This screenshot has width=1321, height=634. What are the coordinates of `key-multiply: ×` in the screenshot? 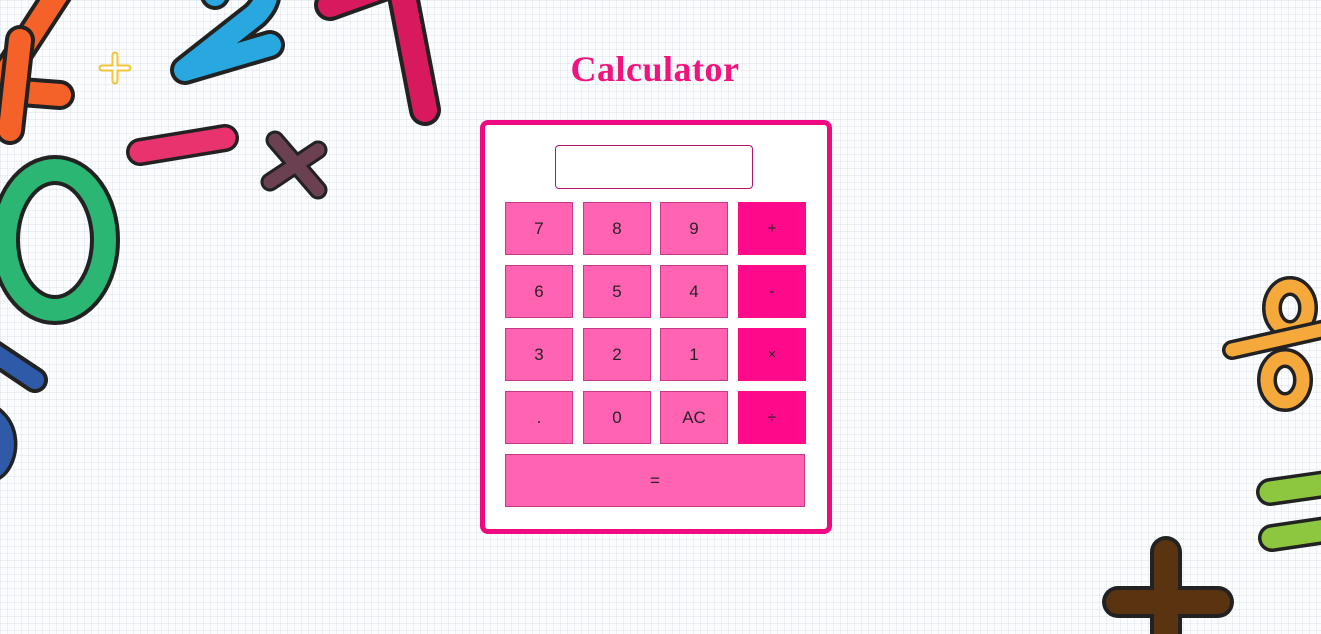 It's located at (772, 354).